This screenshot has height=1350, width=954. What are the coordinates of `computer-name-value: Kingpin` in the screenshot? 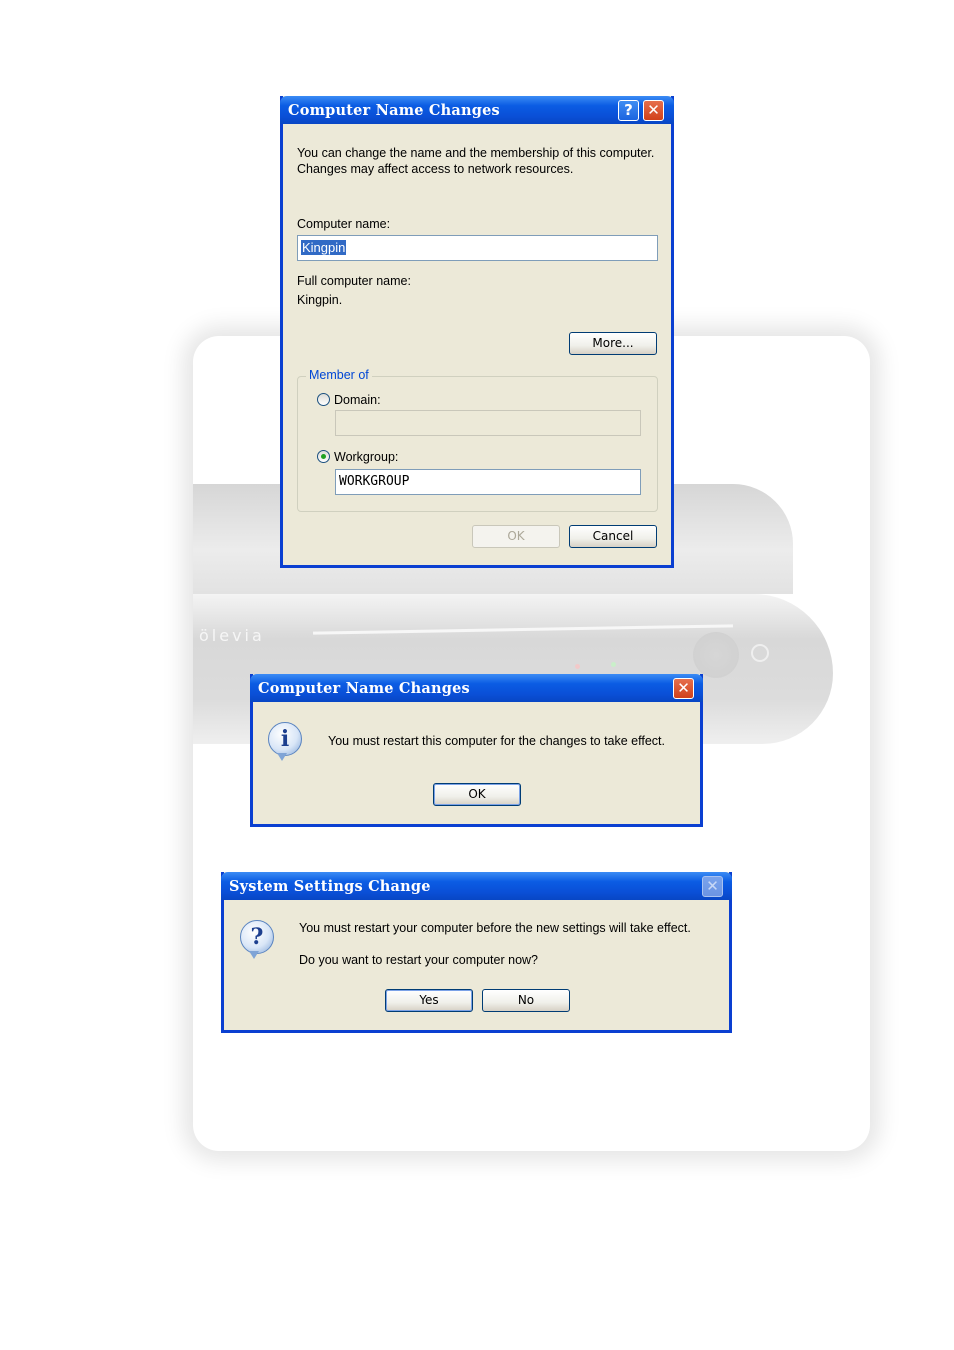 It's located at (324, 247).